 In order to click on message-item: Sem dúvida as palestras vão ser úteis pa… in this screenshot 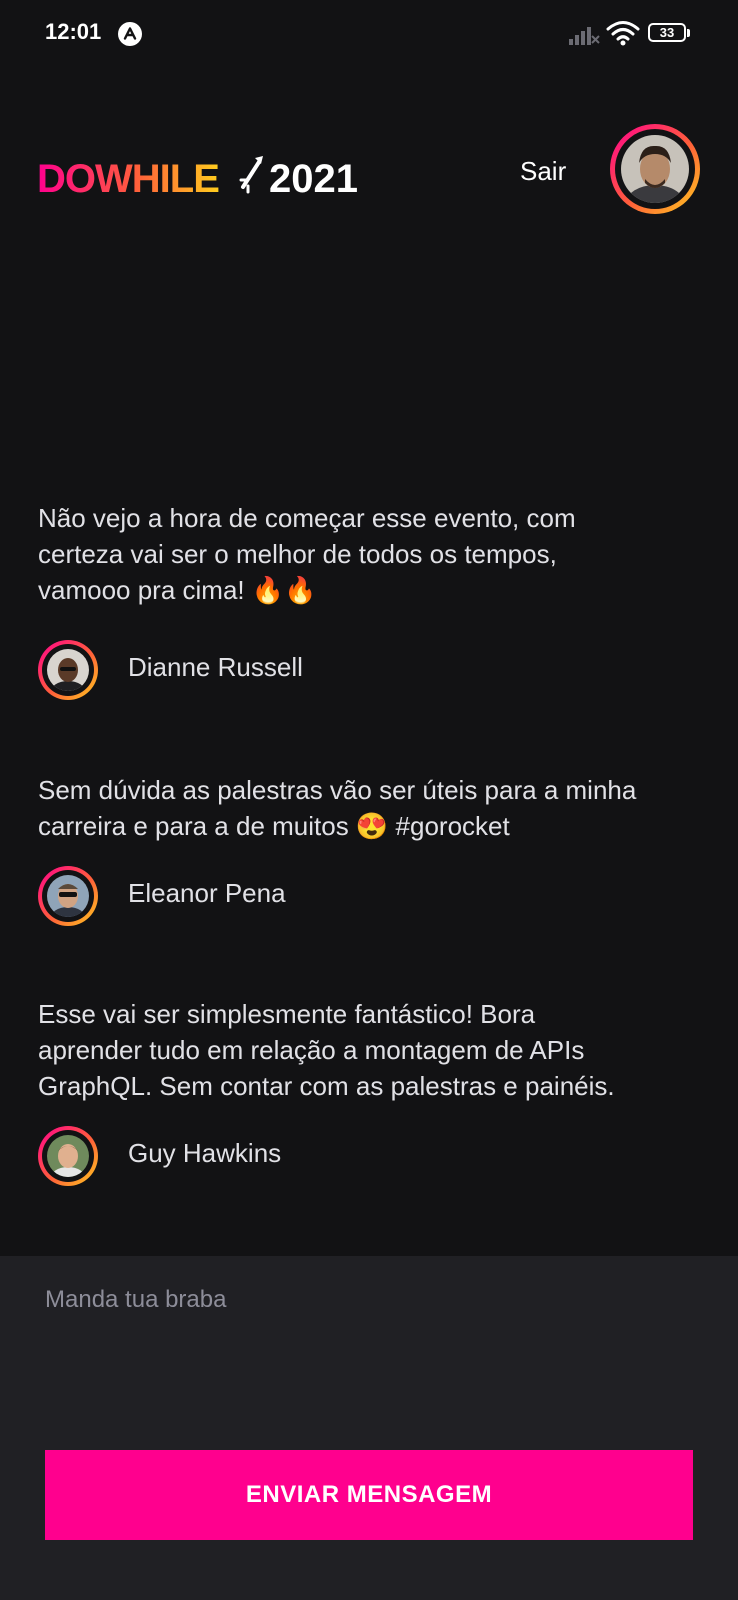, I will do `click(368, 849)`.